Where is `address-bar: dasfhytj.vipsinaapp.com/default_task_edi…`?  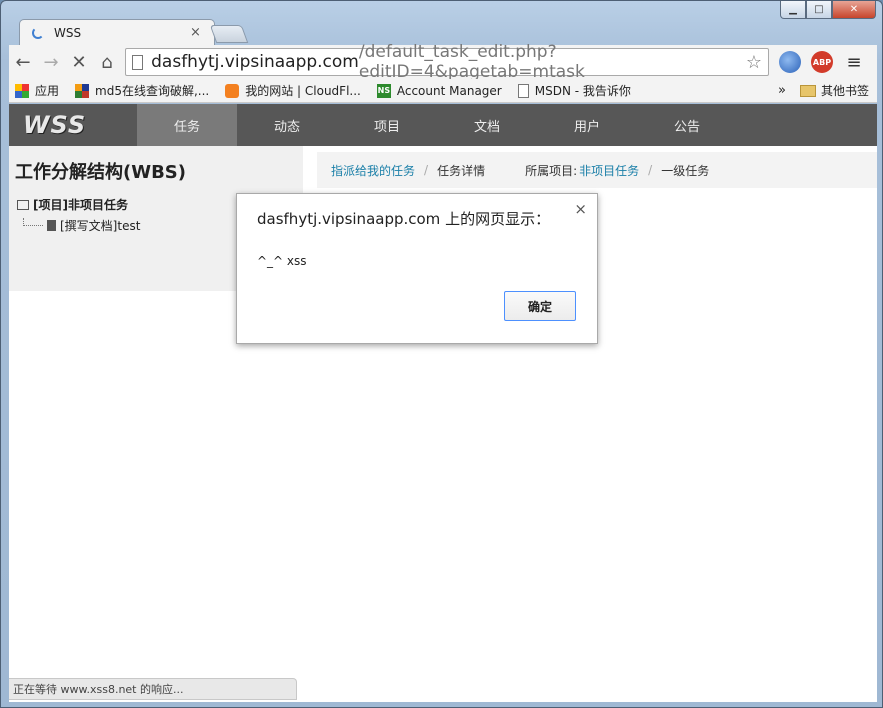 address-bar: dasfhytj.vipsinaapp.com/default_task_edi… is located at coordinates (447, 62).